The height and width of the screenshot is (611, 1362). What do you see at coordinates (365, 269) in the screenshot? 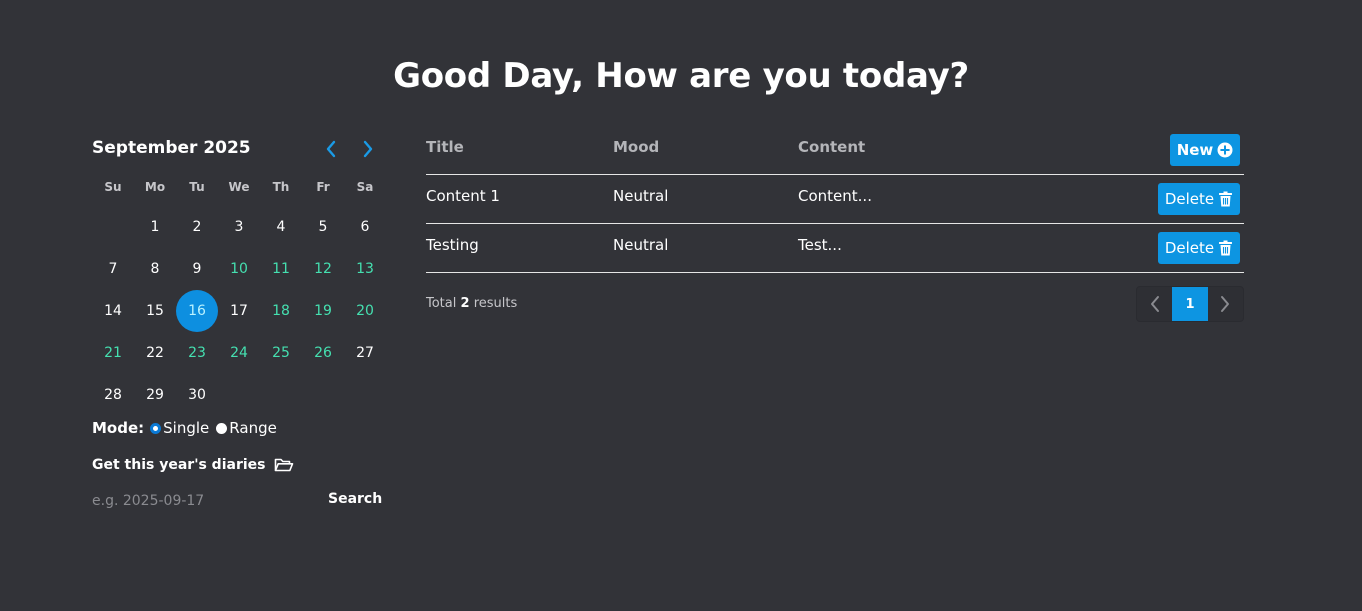
I see `calendar-day: 13` at bounding box center [365, 269].